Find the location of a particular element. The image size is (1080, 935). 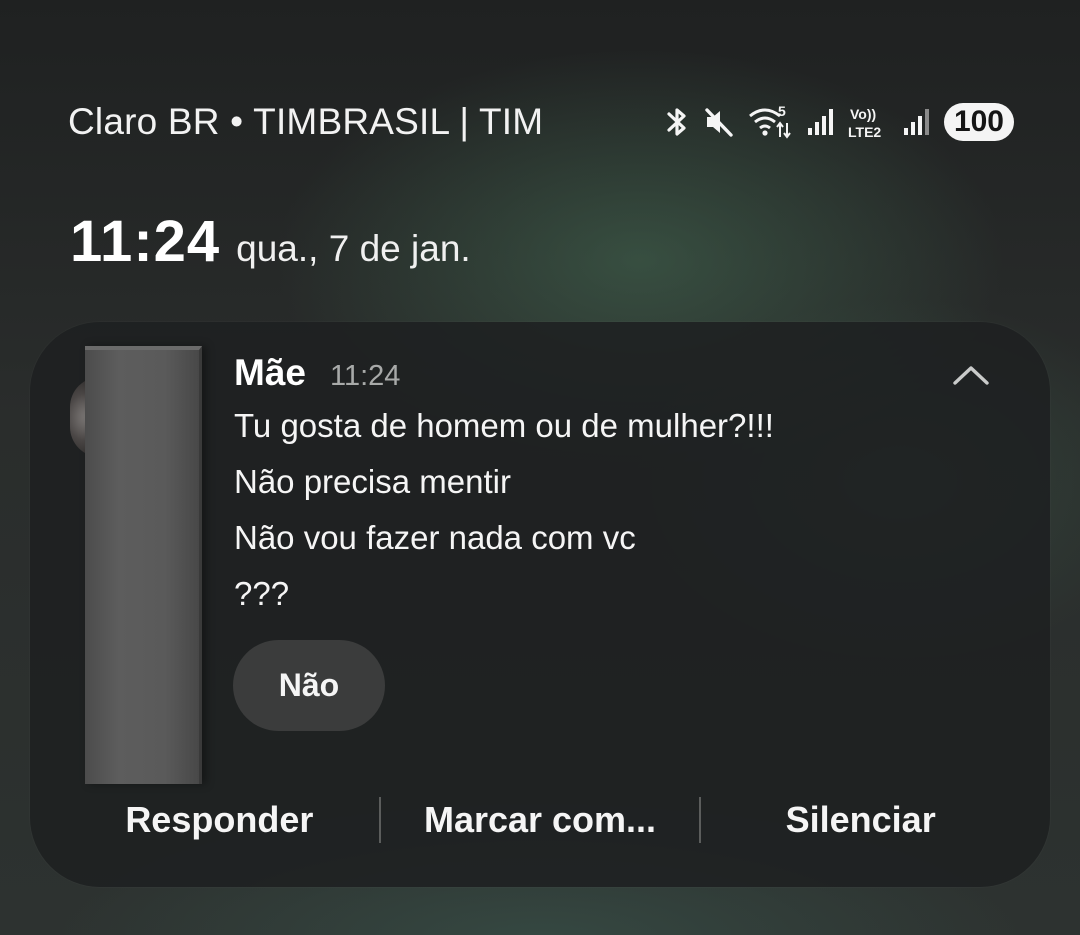

battery-level: 100 is located at coordinates (978, 122).